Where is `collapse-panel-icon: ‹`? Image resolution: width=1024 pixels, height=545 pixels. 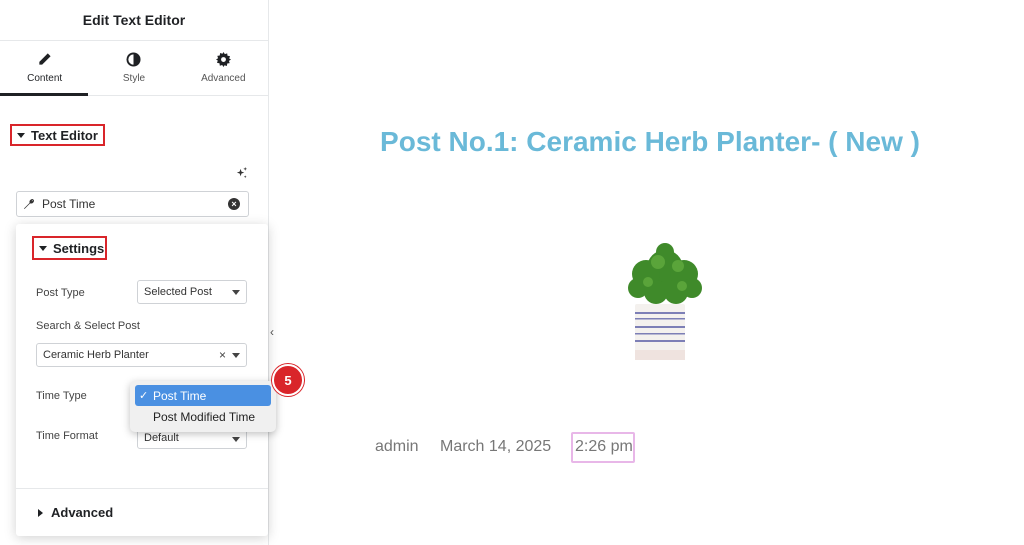
collapse-panel-icon: ‹ is located at coordinates (272, 332).